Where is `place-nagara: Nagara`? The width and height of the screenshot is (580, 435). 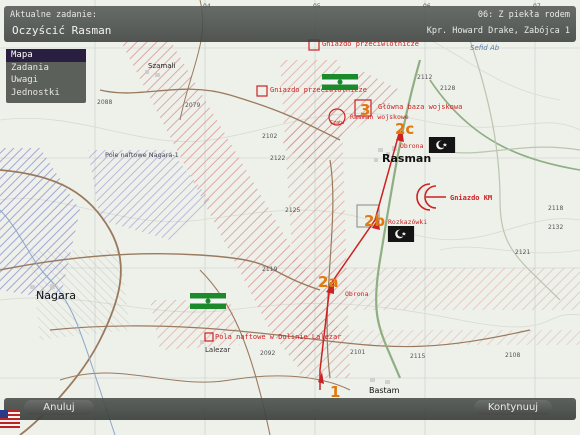 place-nagara: Nagara is located at coordinates (56, 295).